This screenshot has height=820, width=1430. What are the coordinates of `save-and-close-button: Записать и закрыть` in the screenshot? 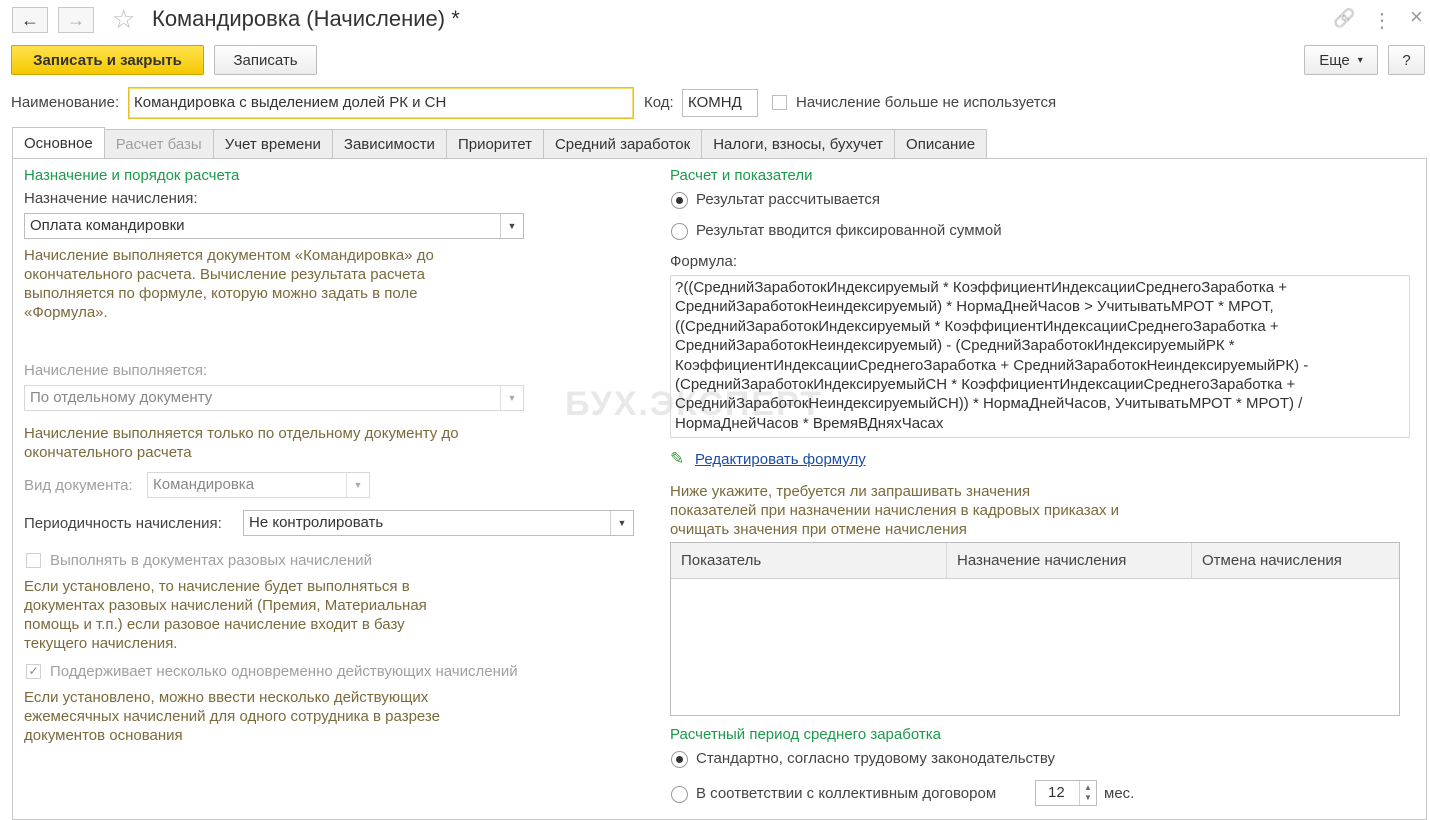 It's located at (107, 60).